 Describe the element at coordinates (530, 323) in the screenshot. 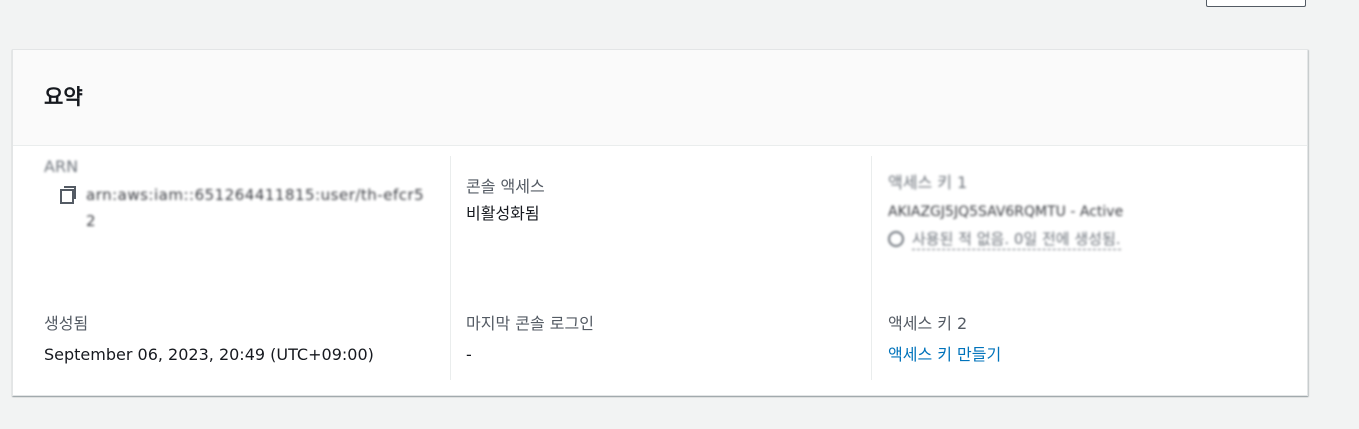

I see `last-console-login-label: 마지막 콘솔 로그인` at that location.